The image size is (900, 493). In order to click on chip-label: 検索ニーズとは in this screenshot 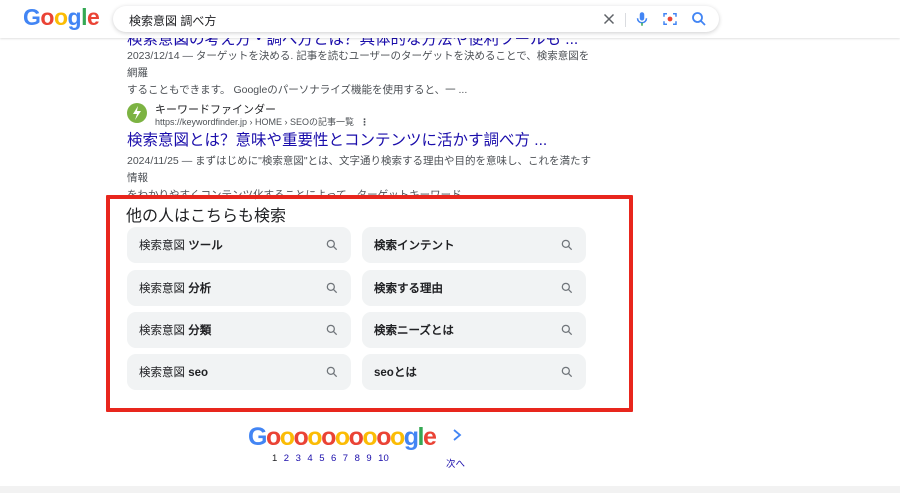, I will do `click(414, 330)`.